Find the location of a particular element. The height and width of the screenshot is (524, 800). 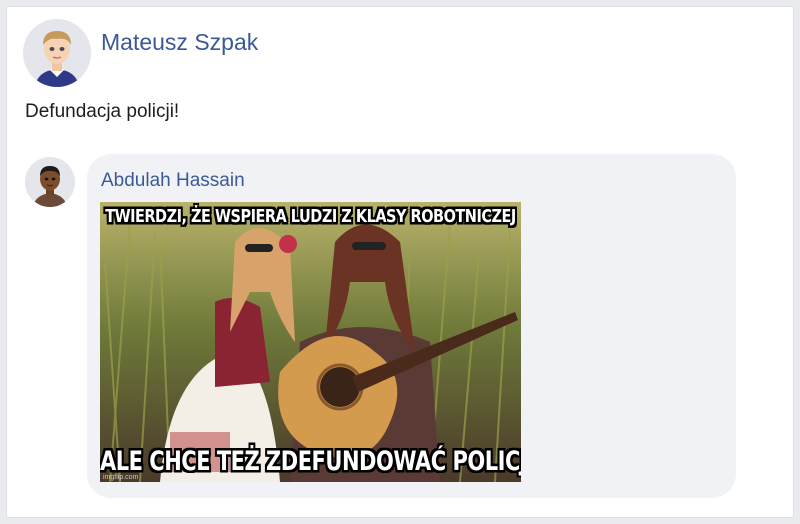

meme-bottom-caption: ALE CHCE TEŻ ZDEFUNDOWAĆ POLICJĘ is located at coordinates (310, 461).